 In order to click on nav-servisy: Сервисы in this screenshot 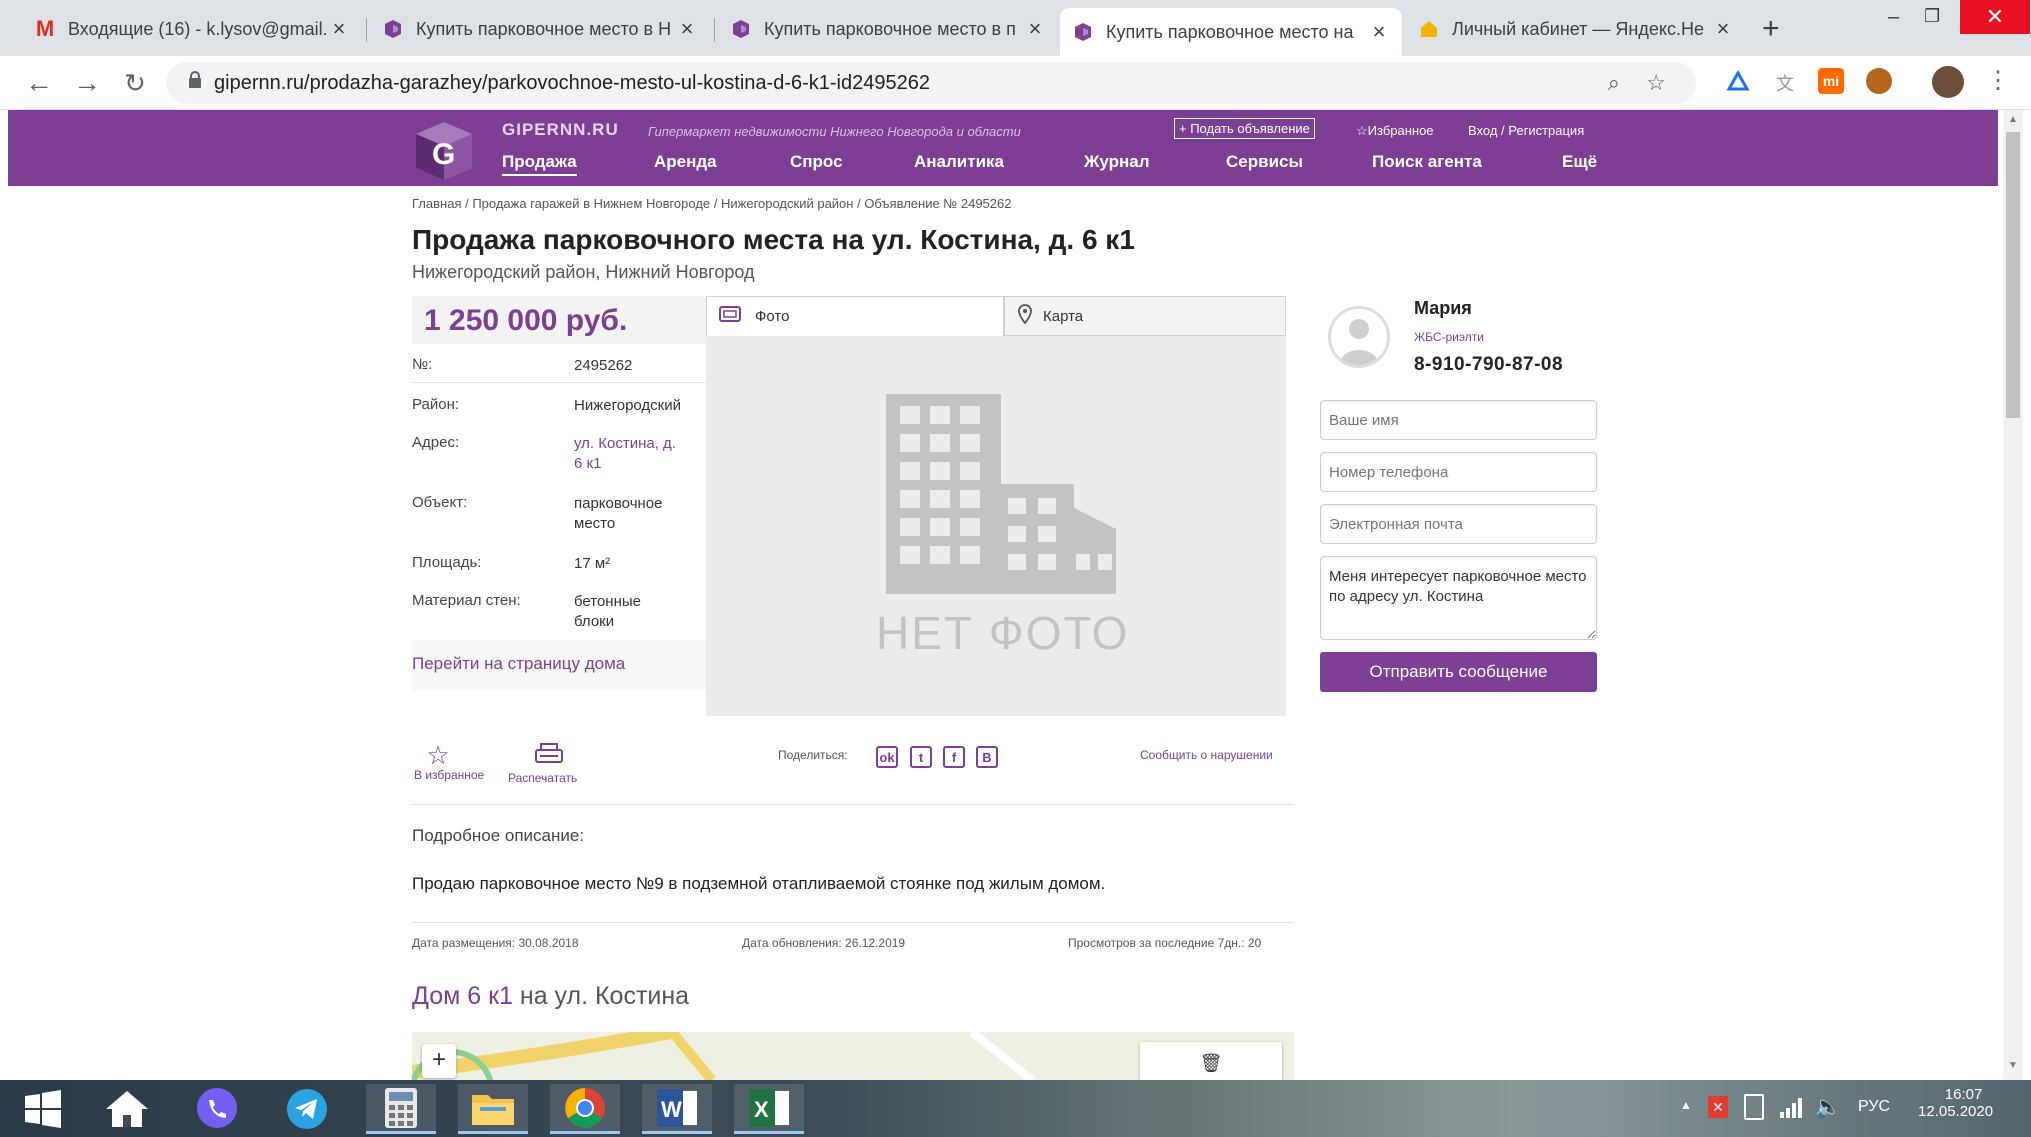, I will do `click(1264, 162)`.